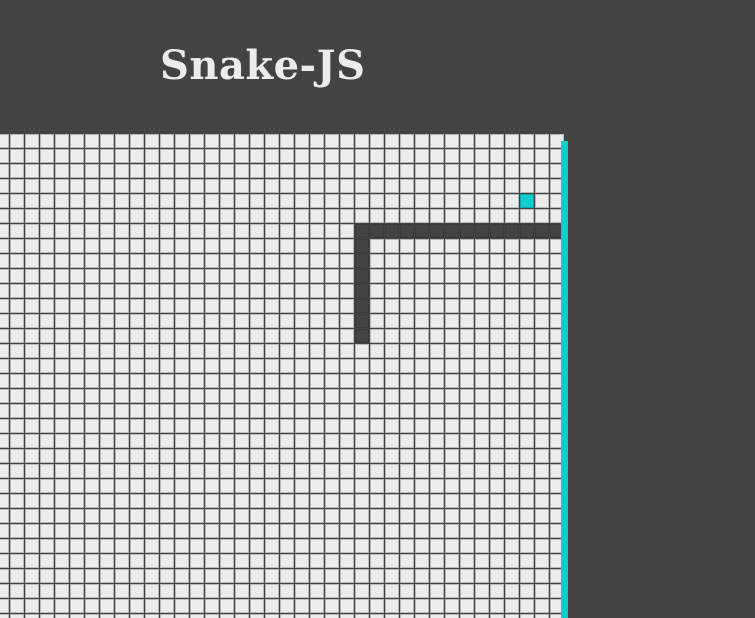 Image resolution: width=755 pixels, height=618 pixels. I want to click on board-edge-accent, so click(564, 379).